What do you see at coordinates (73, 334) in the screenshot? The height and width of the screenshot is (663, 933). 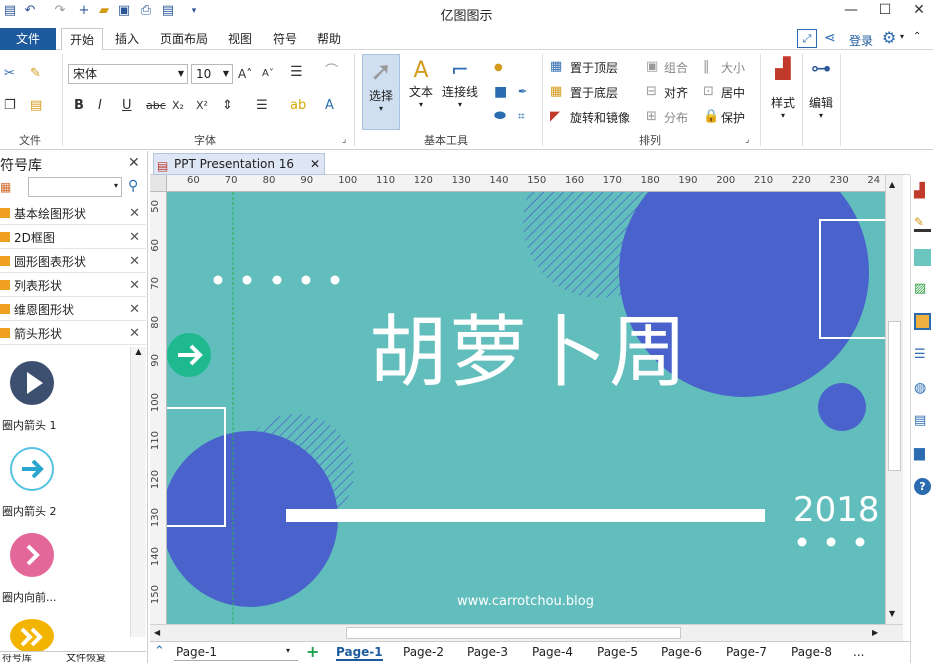 I see `library-item: 箭头形状 ✕` at bounding box center [73, 334].